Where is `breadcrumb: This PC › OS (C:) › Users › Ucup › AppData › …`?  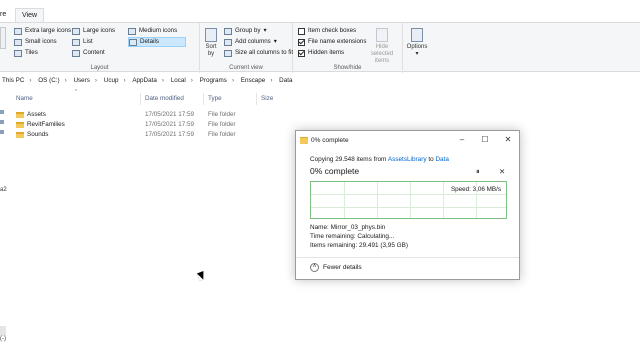 breadcrumb: This PC › OS (C:) › Users › Ucup › AppData › … is located at coordinates (320, 81).